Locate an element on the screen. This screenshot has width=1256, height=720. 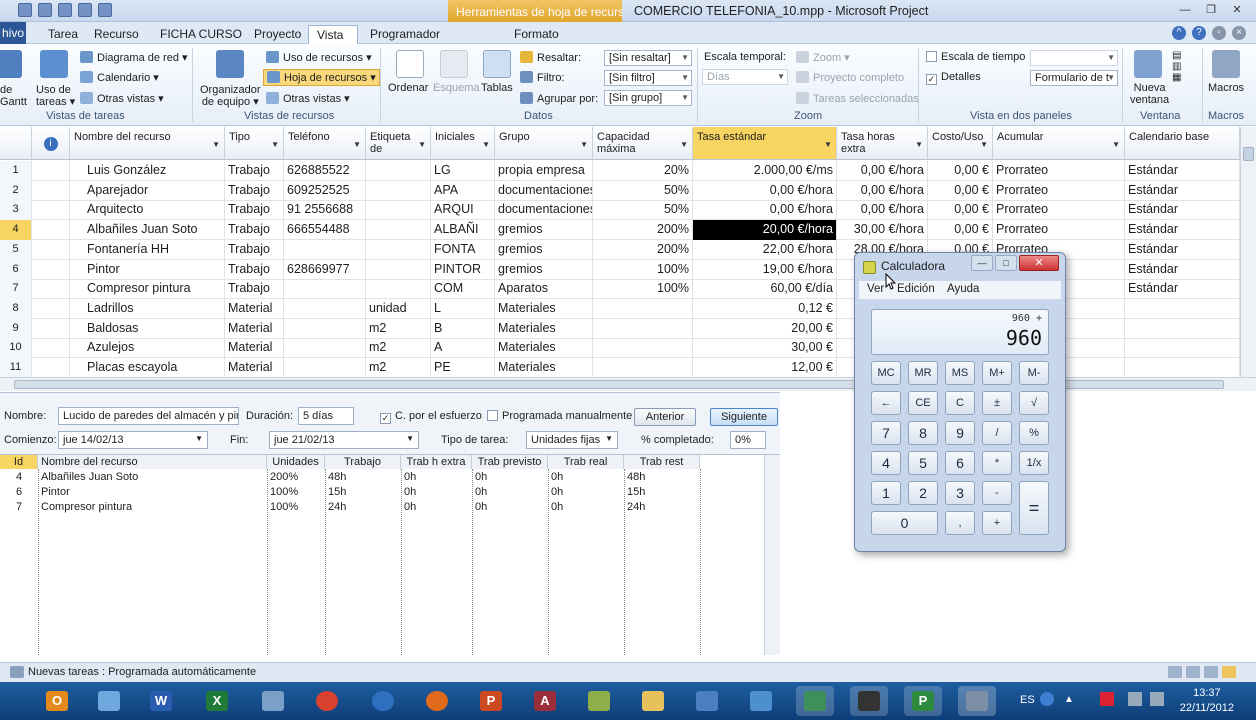
calc-key-4: 4 is located at coordinates (886, 463).